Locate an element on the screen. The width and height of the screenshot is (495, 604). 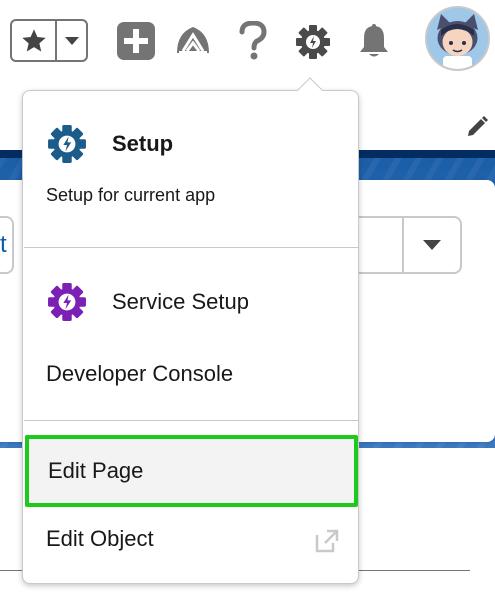
global-actions-button is located at coordinates (136, 41).